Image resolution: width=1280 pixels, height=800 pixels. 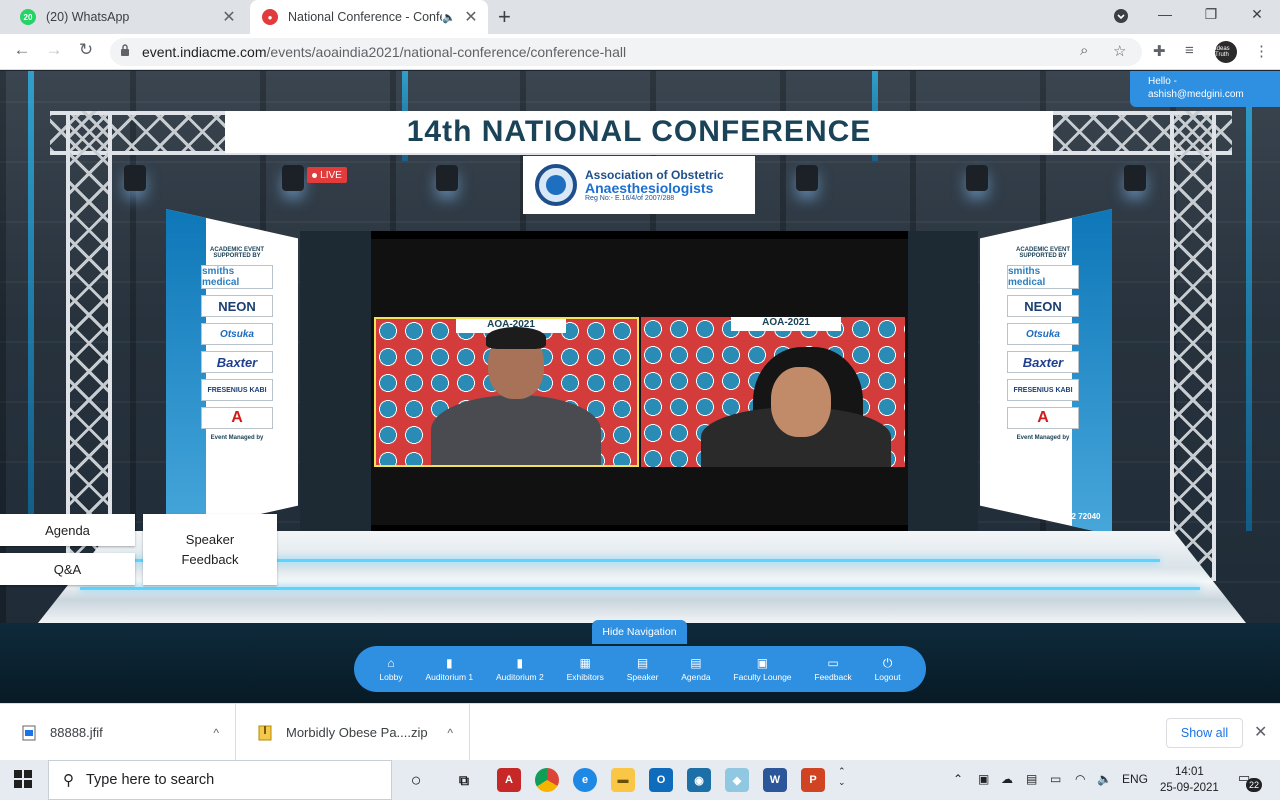 I want to click on acrobat-icon: A, so click(x=509, y=780).